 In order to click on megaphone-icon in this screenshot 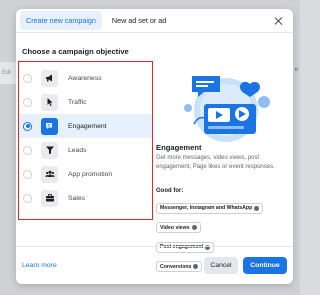, I will do `click(49, 78)`.